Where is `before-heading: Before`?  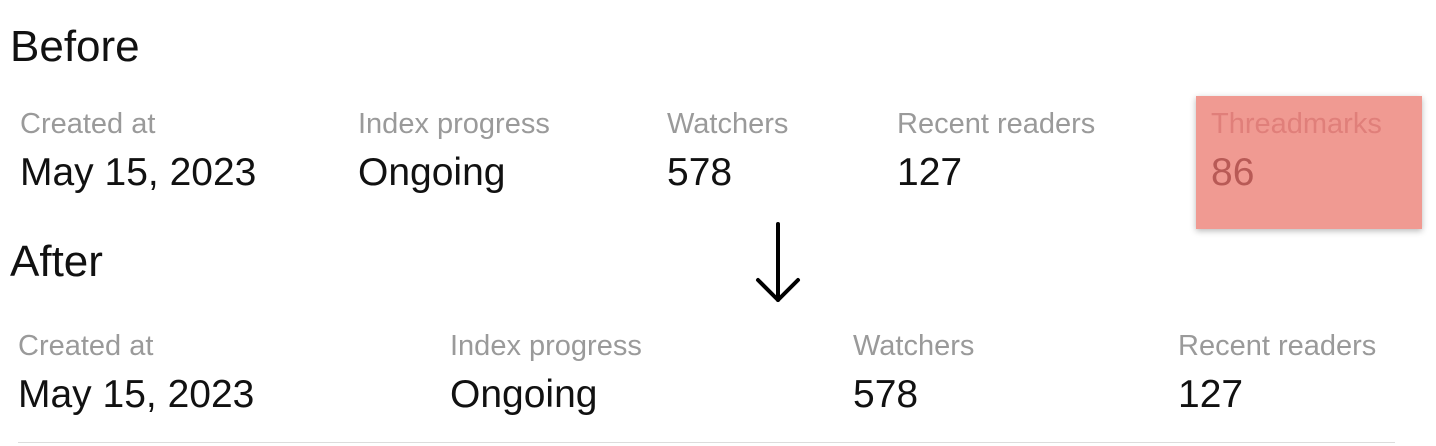
before-heading: Before is located at coordinates (75, 46).